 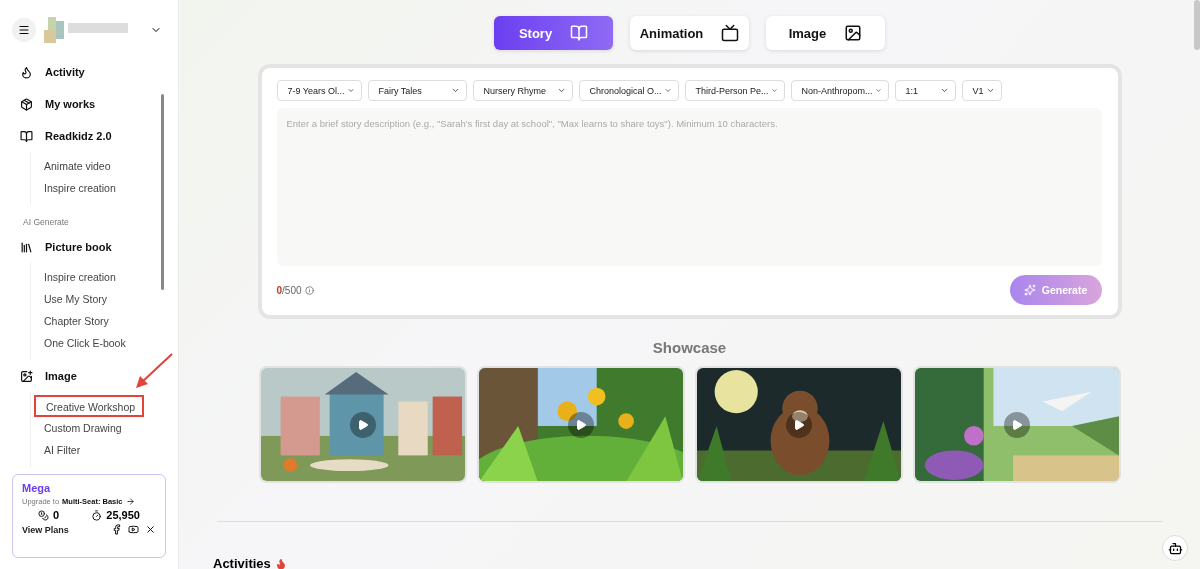 I want to click on nav-subitem: AI Filter, so click(x=96, y=450).